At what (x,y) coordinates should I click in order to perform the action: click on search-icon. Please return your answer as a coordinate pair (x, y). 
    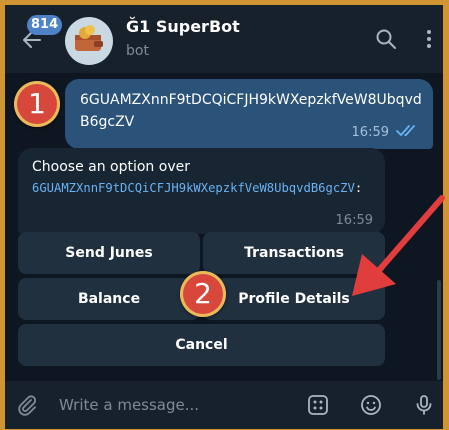
    Looking at the image, I should click on (386, 39).